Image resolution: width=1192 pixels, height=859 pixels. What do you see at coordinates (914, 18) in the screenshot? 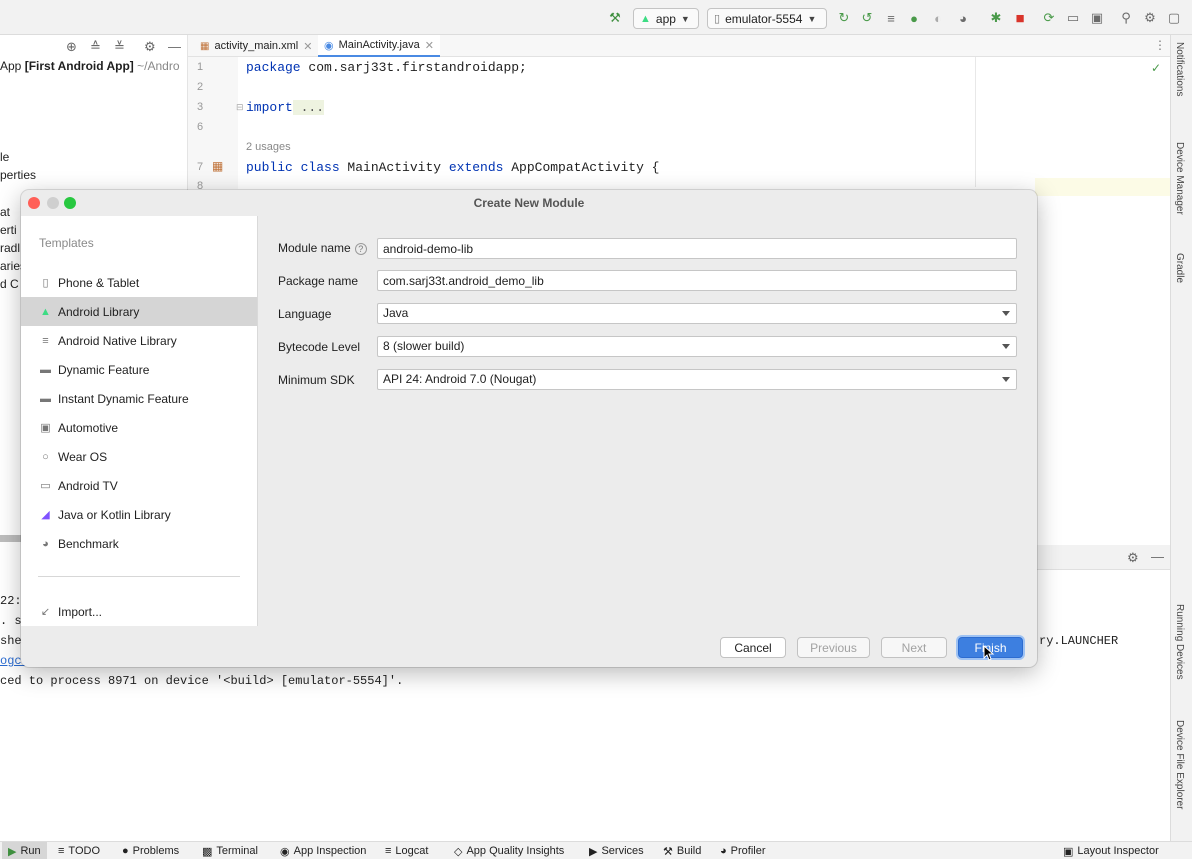
I see `debug-icon: ●` at bounding box center [914, 18].